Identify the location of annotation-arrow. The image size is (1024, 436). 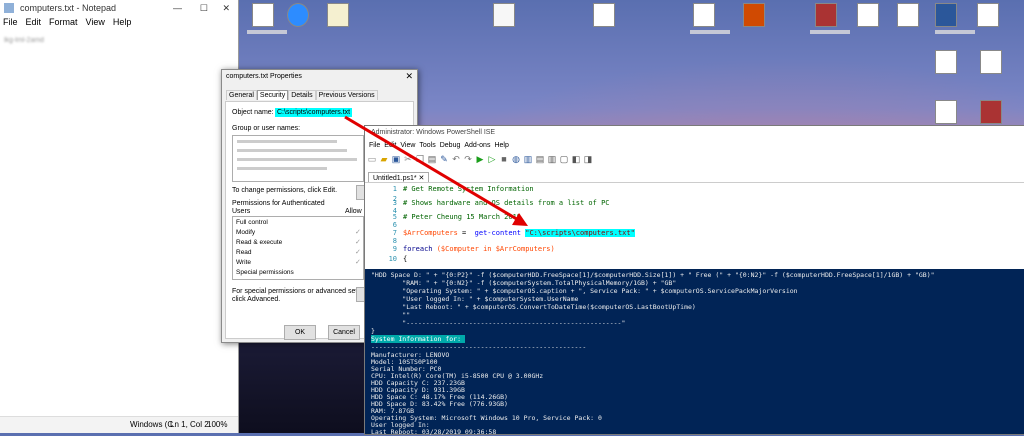
(436, 170).